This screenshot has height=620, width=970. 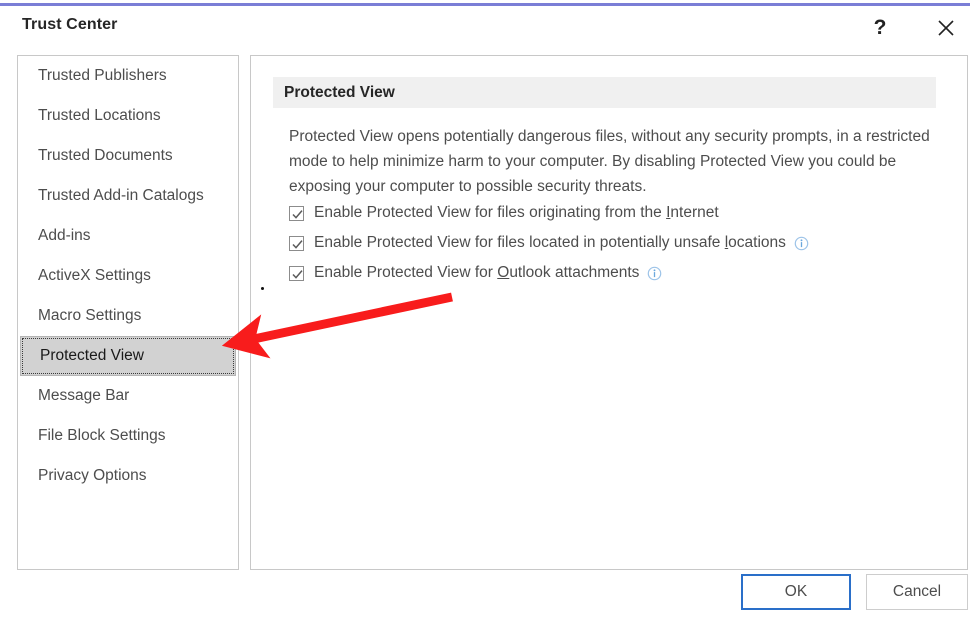 I want to click on sidebar-item-protected-view: Protected View, so click(x=128, y=356).